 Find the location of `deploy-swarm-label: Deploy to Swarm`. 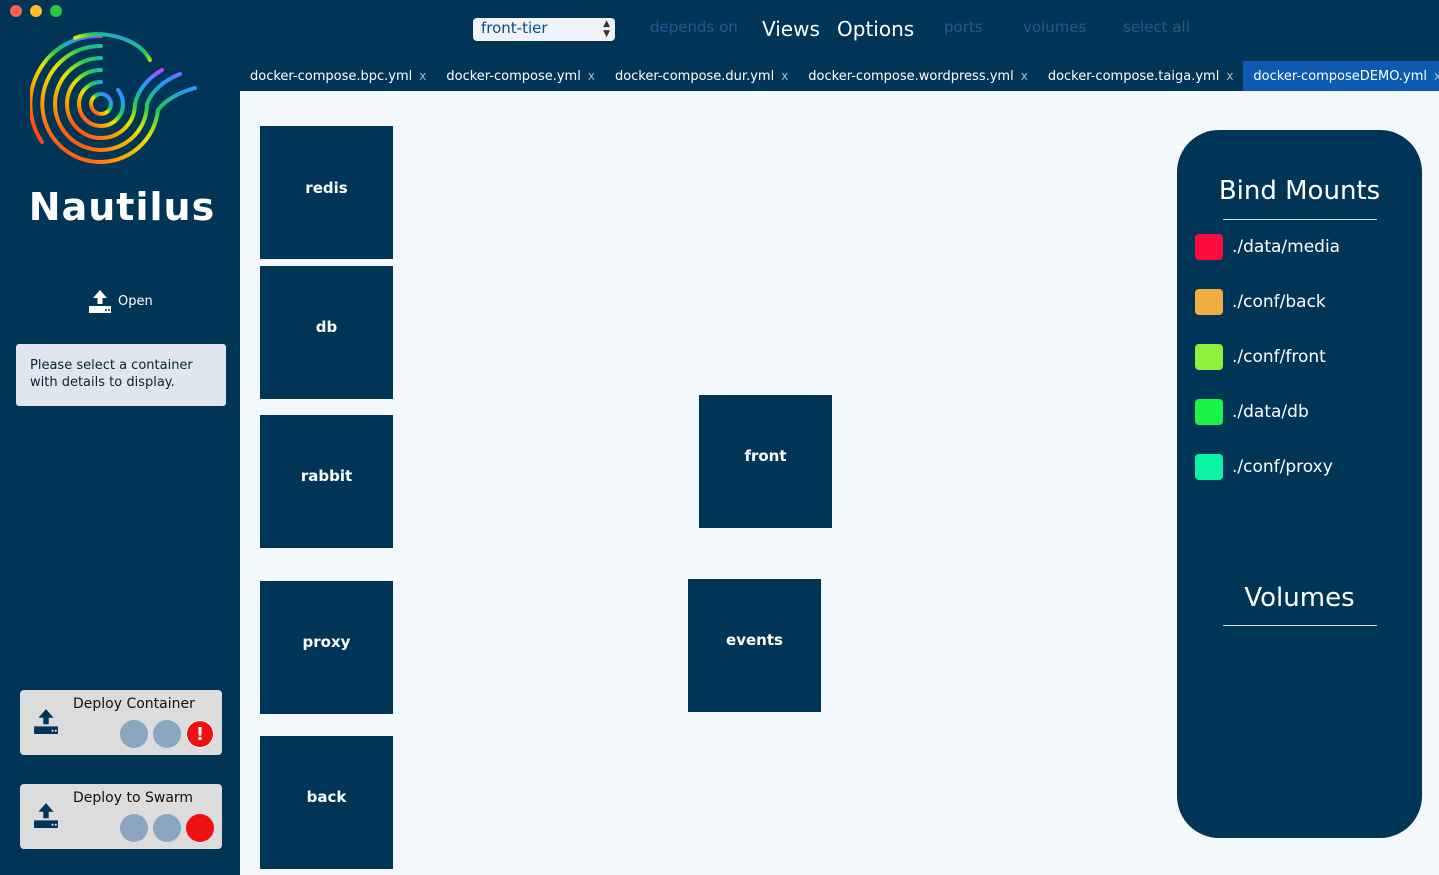

deploy-swarm-label: Deploy to Swarm is located at coordinates (133, 798).